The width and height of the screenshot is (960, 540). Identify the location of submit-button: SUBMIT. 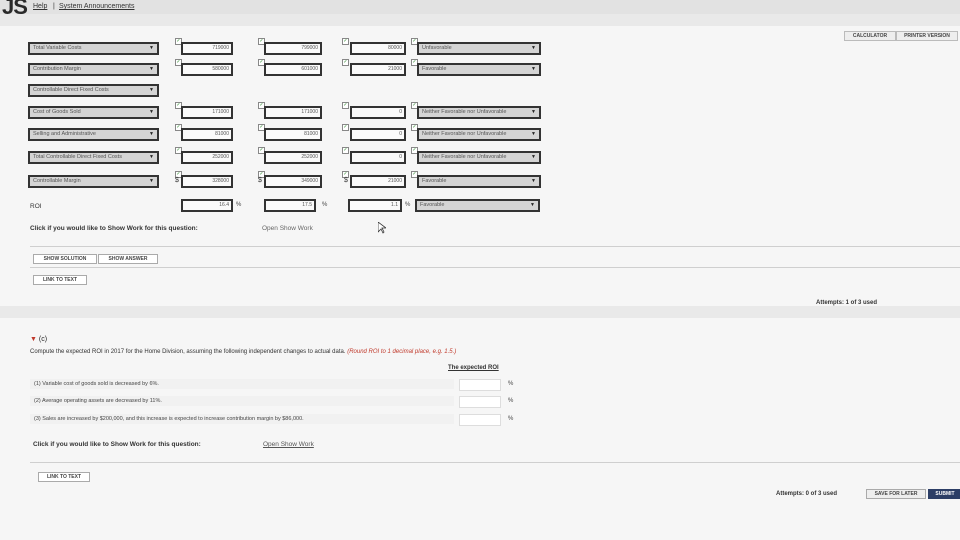
(944, 494).